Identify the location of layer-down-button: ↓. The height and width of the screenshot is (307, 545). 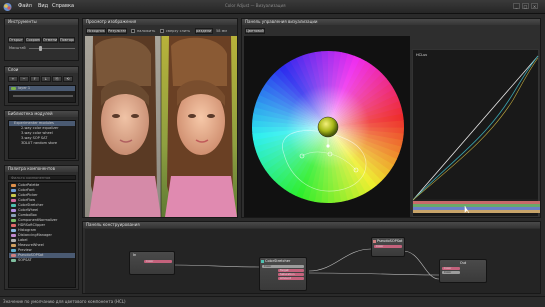
(46, 79).